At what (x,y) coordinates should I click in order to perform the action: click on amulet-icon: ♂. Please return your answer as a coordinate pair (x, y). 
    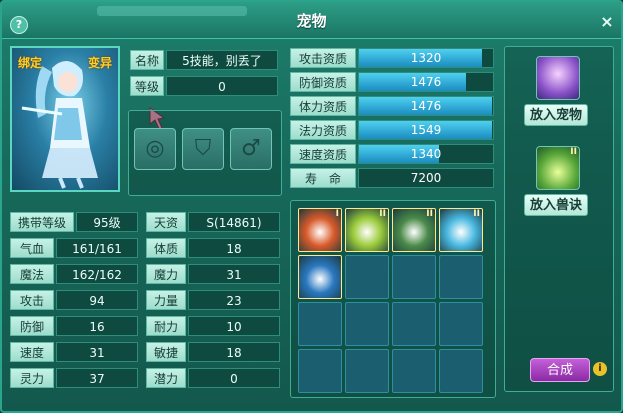
    Looking at the image, I should click on (251, 148).